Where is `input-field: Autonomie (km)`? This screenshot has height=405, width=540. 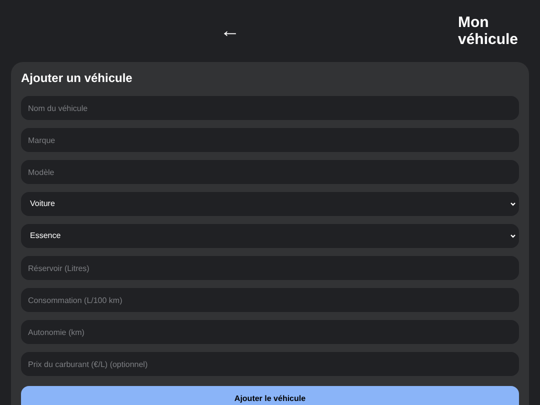 input-field: Autonomie (km) is located at coordinates (270, 332).